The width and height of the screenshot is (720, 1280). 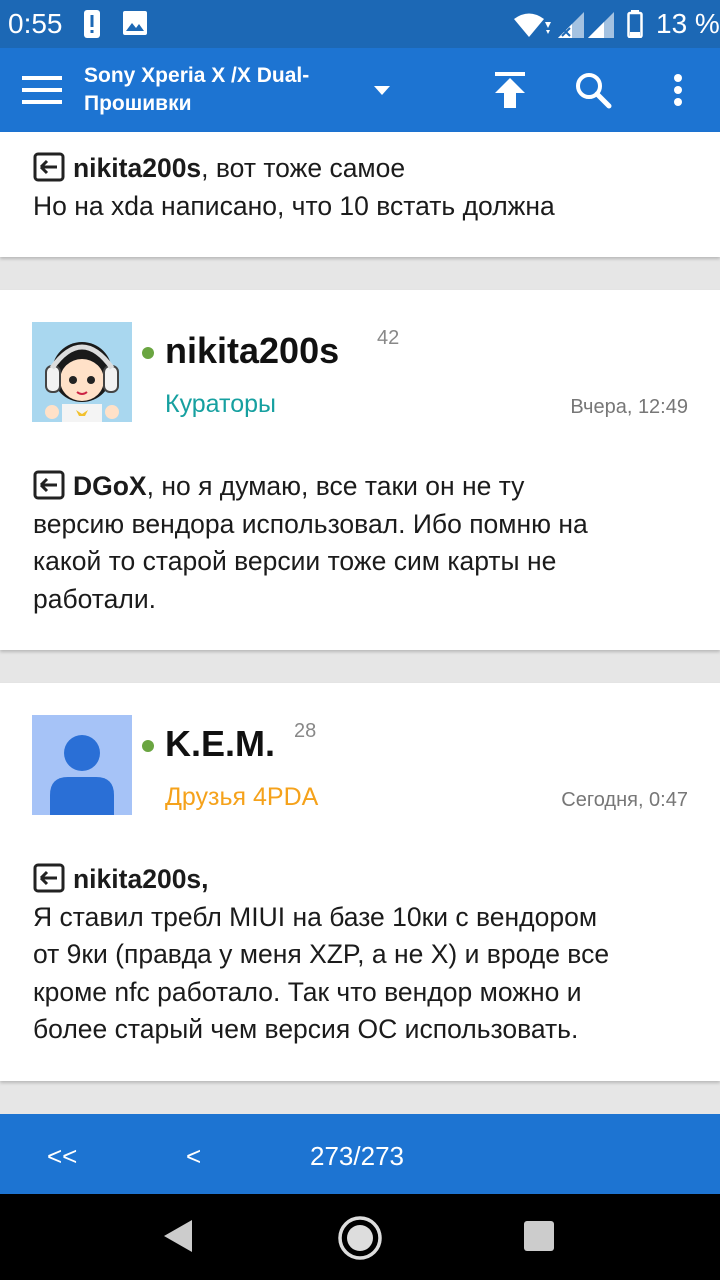 What do you see at coordinates (178, 1238) in the screenshot?
I see `back-icon` at bounding box center [178, 1238].